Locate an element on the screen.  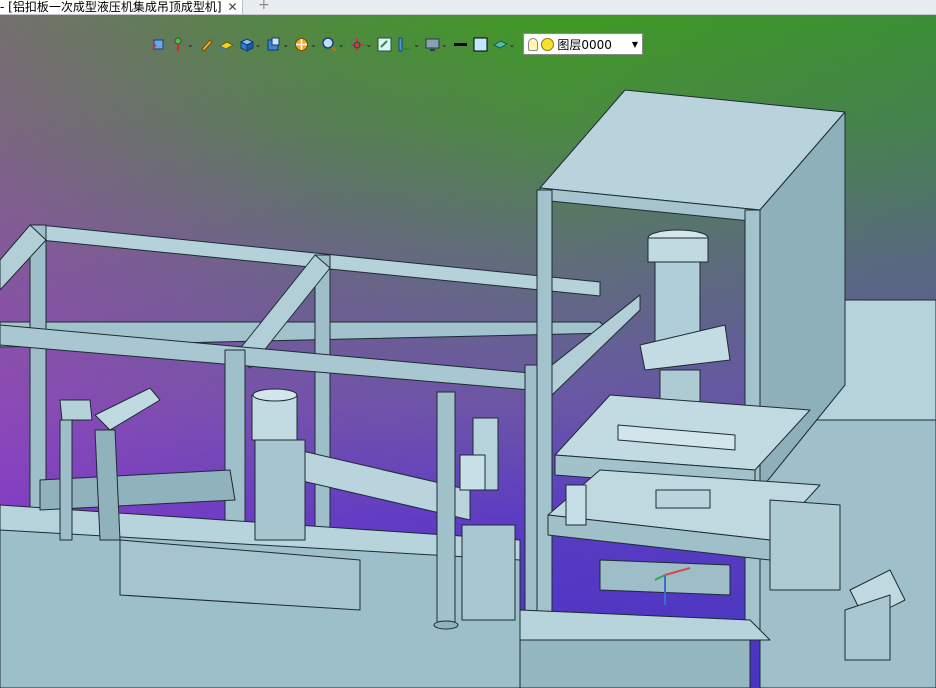
zoom-icon is located at coordinates (329, 44).